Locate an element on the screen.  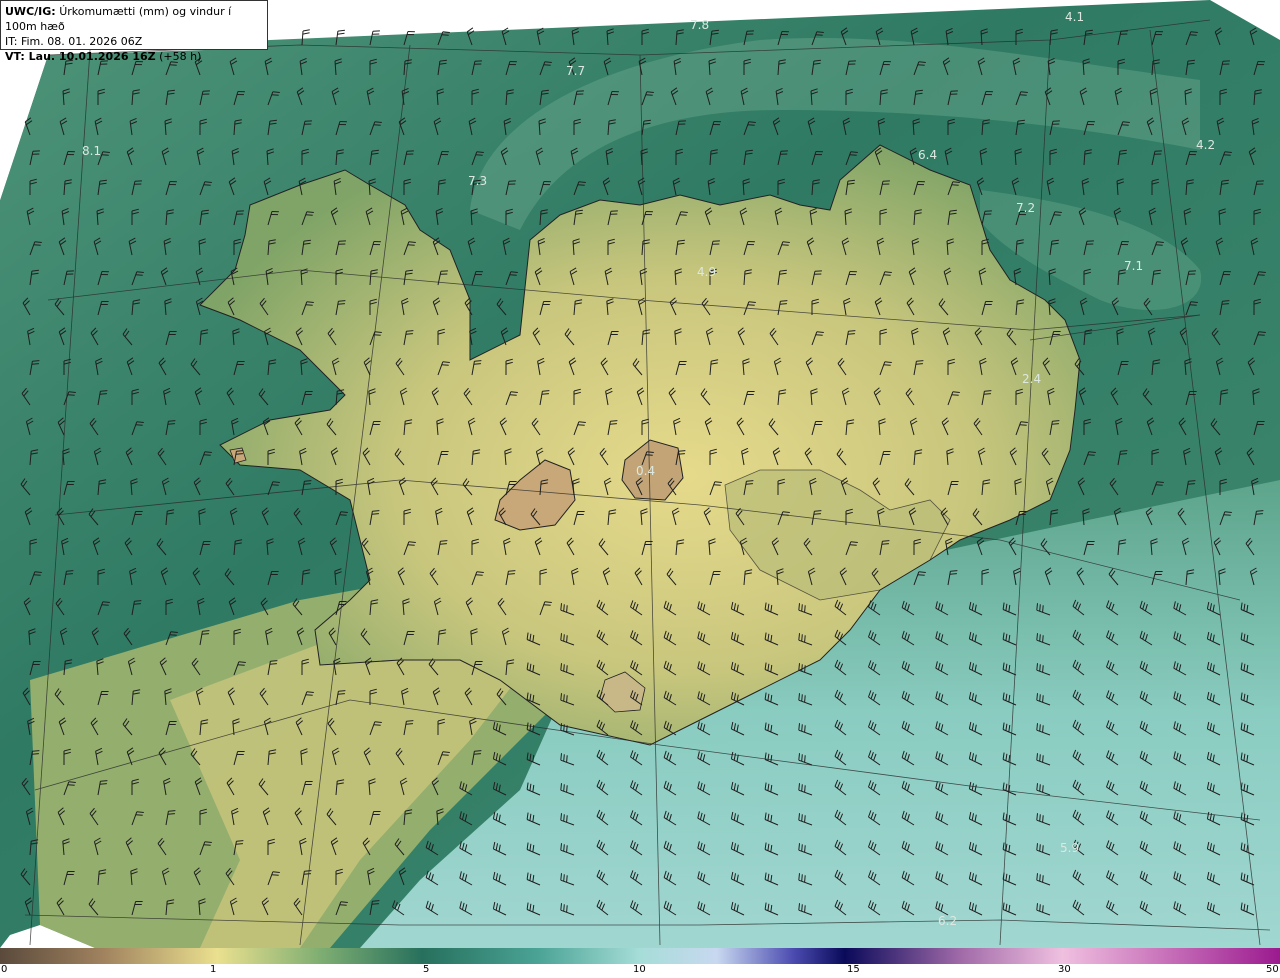
value-label: 8.1 is located at coordinates (91, 151).